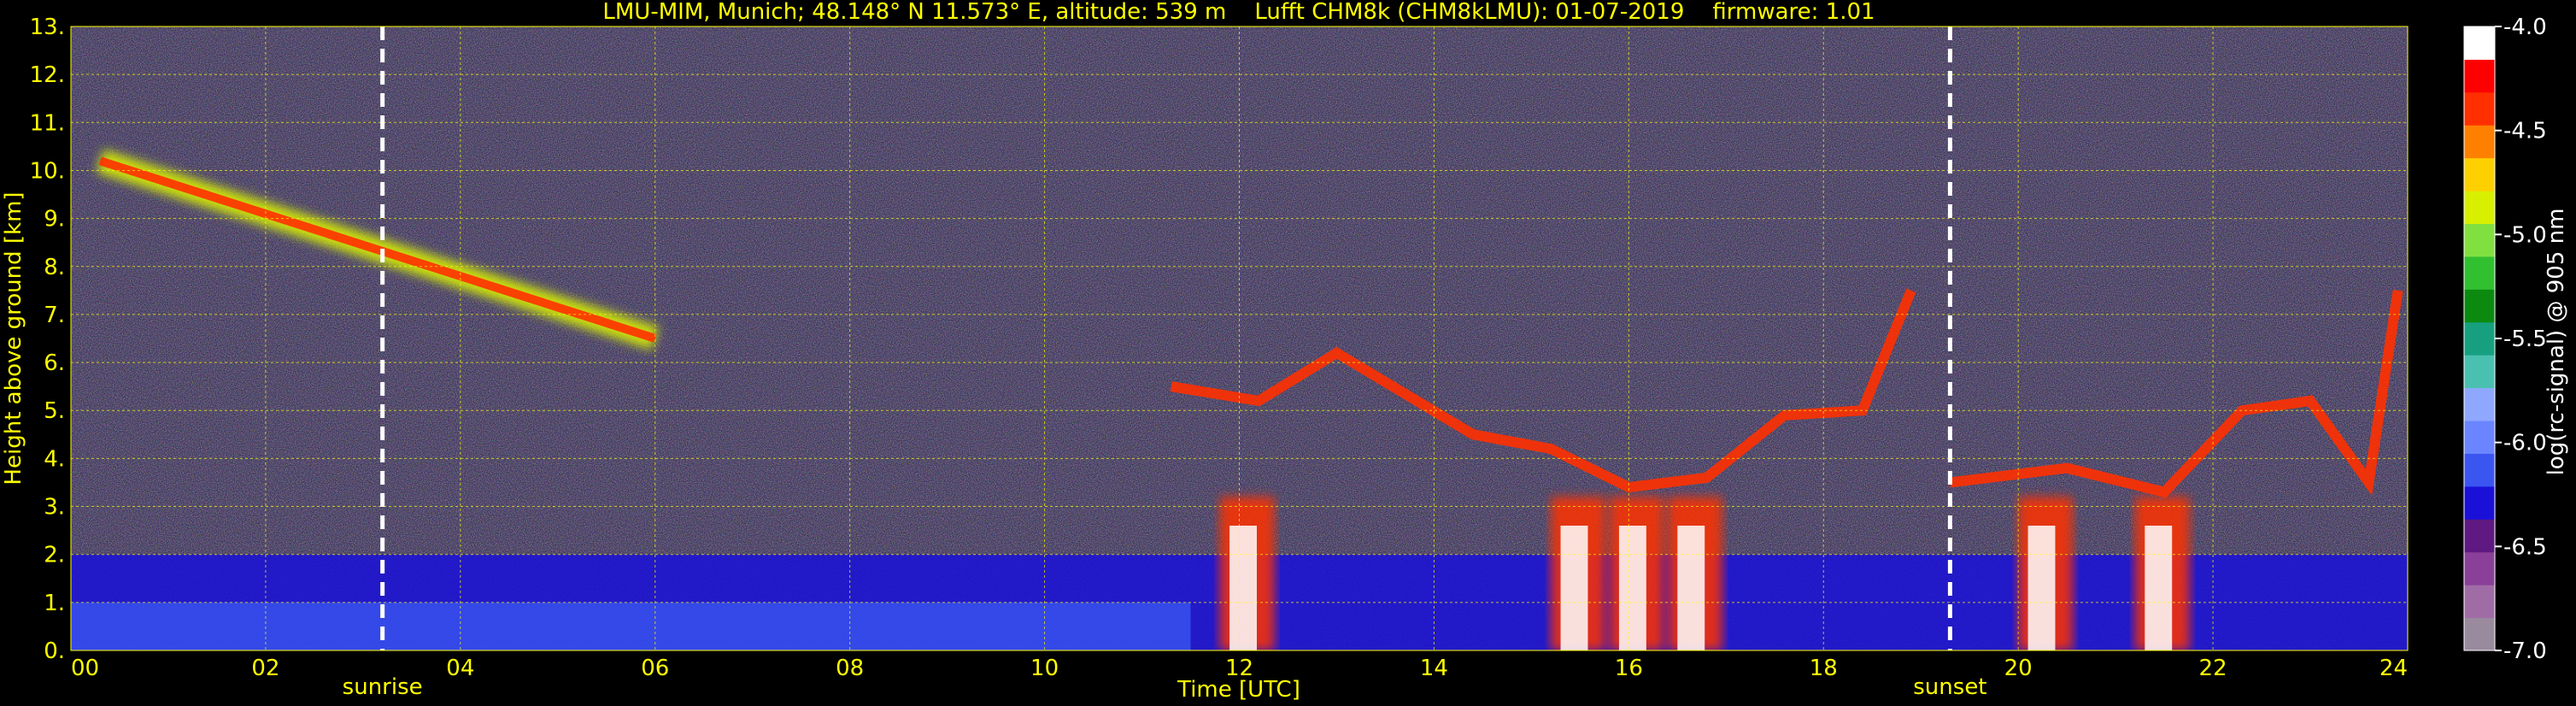 The width and height of the screenshot is (2576, 706). I want to click on colorbar-tick-label: -6.5, so click(2525, 547).